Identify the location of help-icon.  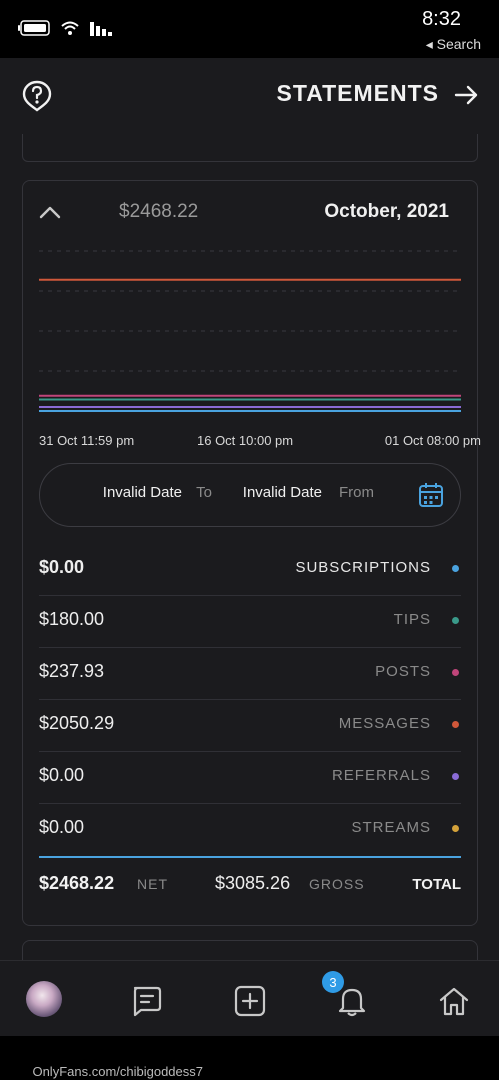
(37, 98).